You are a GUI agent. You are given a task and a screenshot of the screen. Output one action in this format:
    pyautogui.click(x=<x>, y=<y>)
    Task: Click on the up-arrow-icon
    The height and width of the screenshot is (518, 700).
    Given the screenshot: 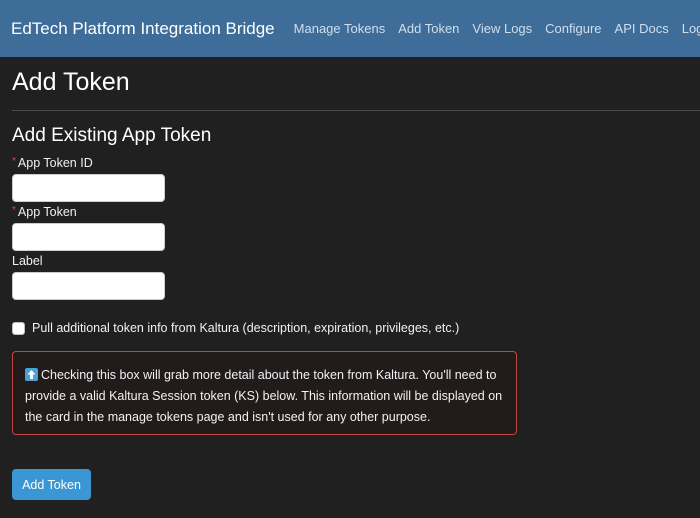 What is the action you would take?
    pyautogui.click(x=31, y=374)
    